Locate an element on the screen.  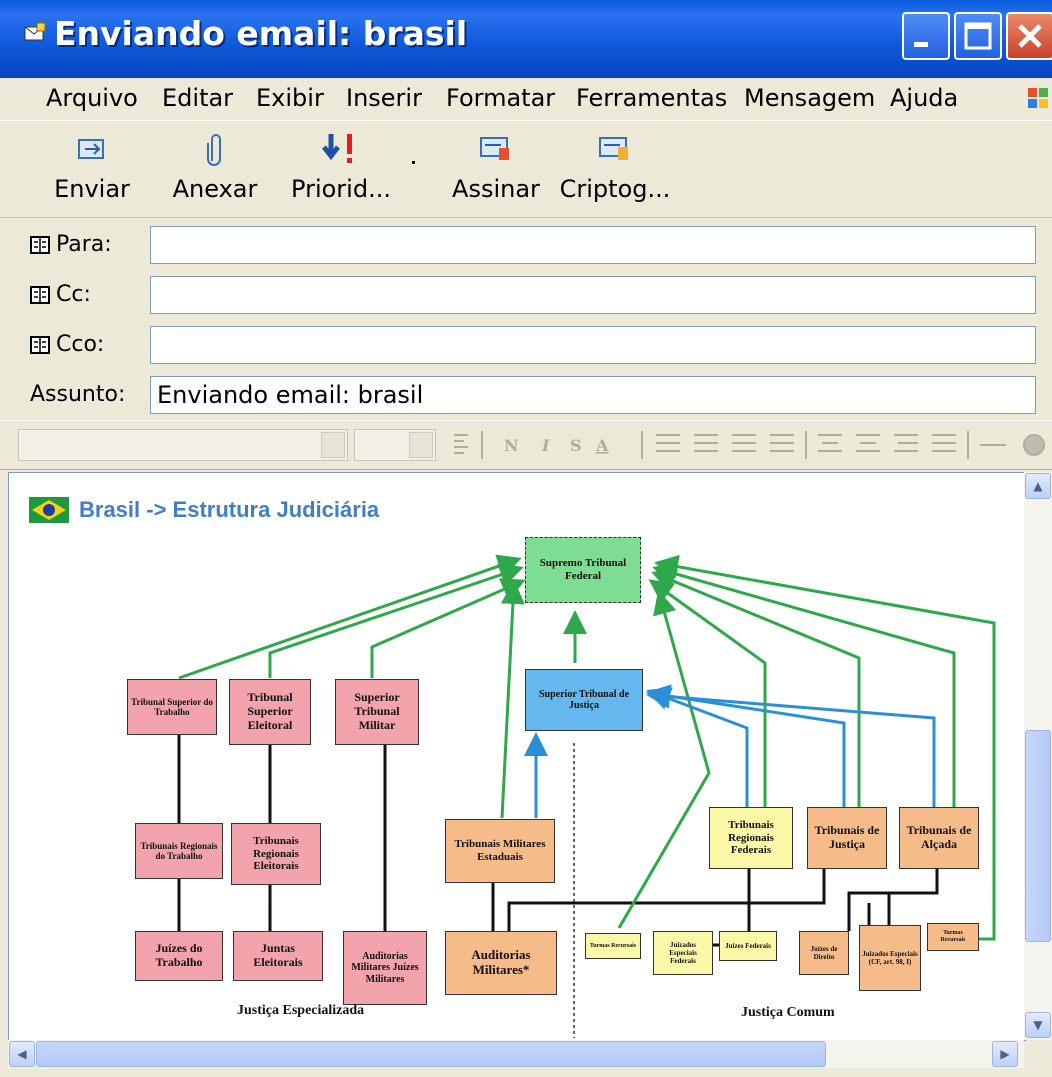
font-select is located at coordinates (183, 445).